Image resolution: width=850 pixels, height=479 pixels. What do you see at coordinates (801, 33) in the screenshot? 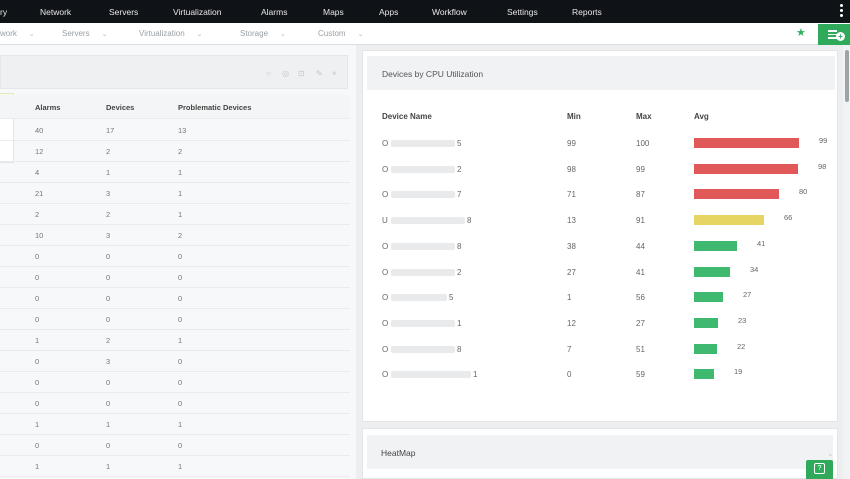
I see `star-icon: ★` at bounding box center [801, 33].